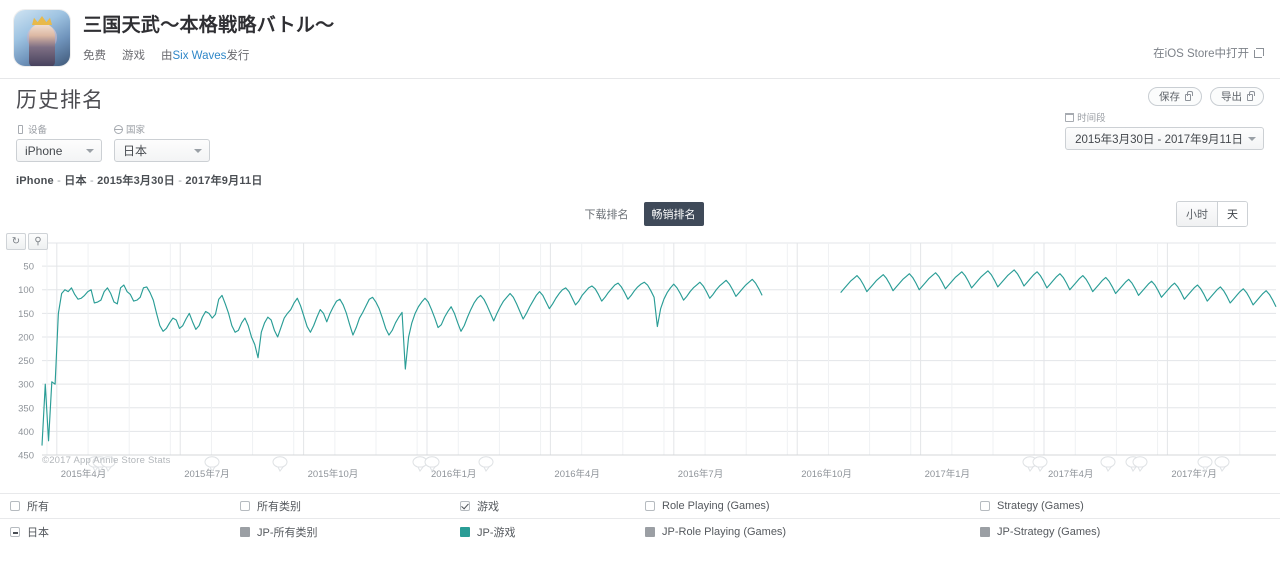  I want to click on save-button: 保存, so click(1175, 96).